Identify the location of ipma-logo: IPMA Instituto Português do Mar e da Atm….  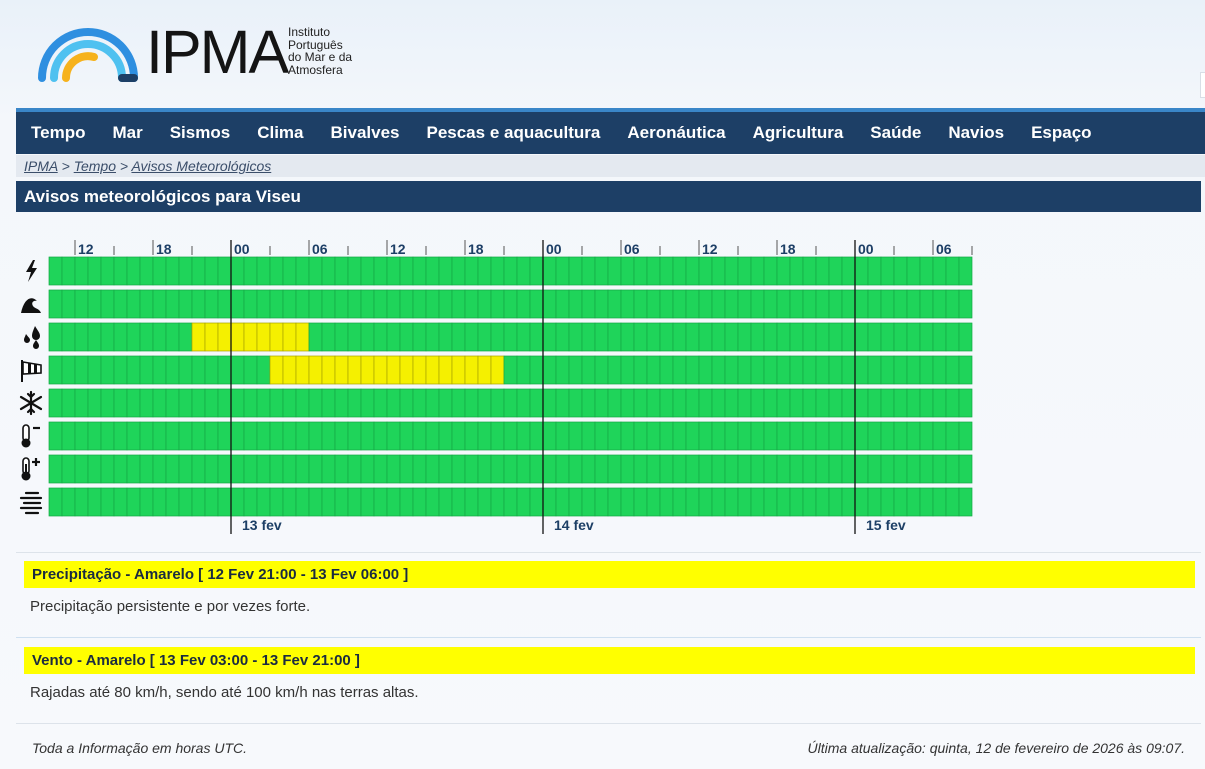
(201, 54).